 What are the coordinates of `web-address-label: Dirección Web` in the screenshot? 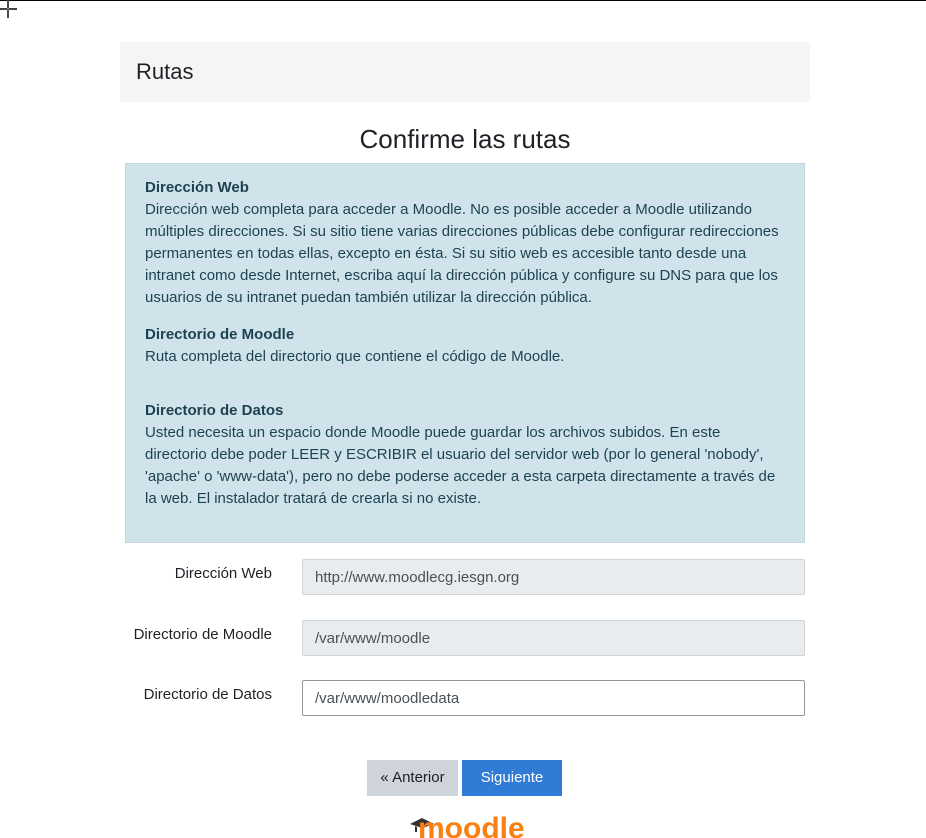 It's located at (223, 573).